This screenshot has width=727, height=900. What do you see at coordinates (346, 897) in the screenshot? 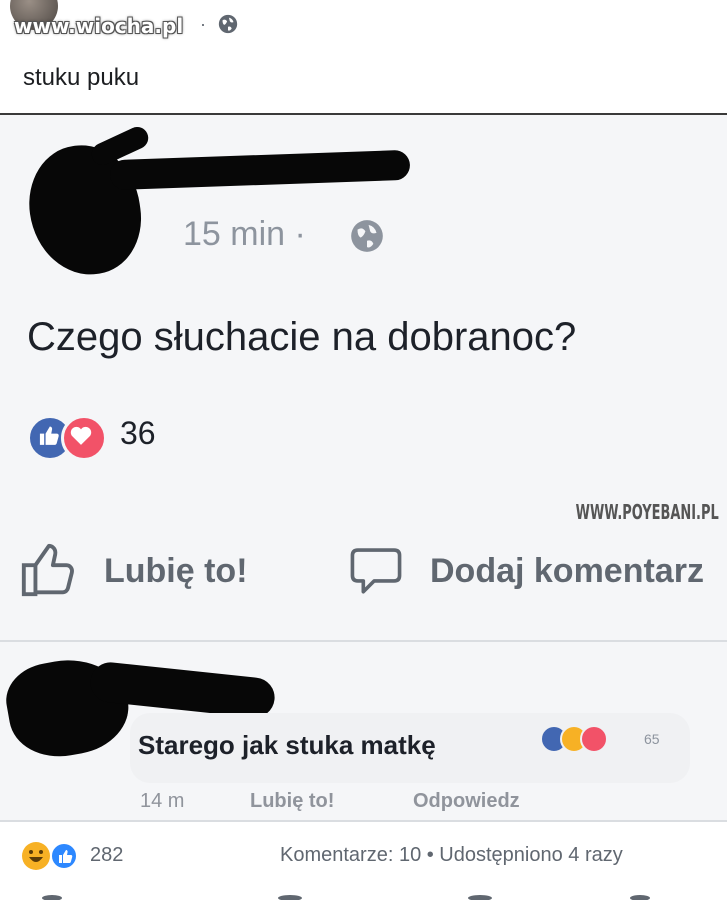
I see `cut-off-action-icons` at bounding box center [346, 897].